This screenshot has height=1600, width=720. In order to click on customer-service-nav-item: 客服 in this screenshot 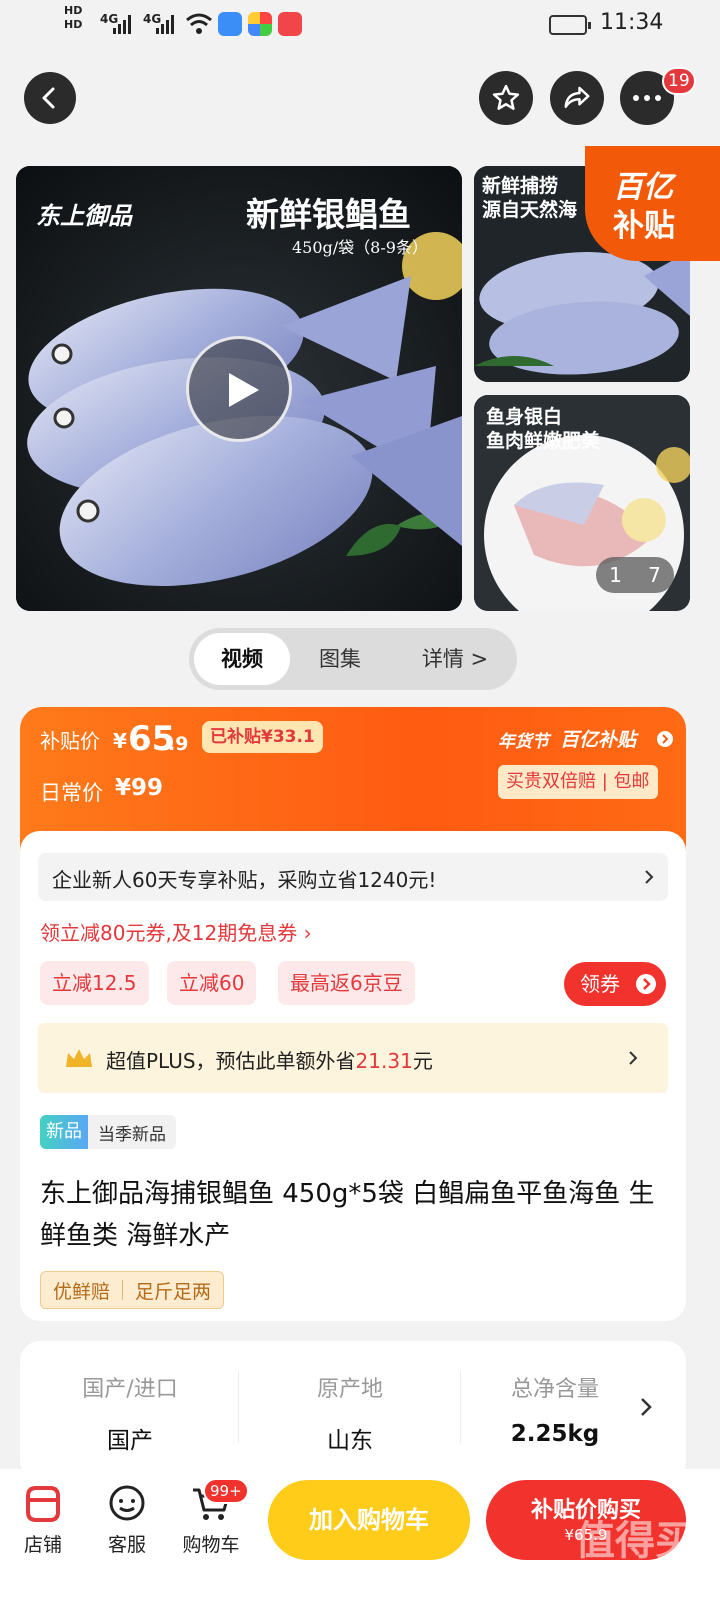, I will do `click(127, 1519)`.